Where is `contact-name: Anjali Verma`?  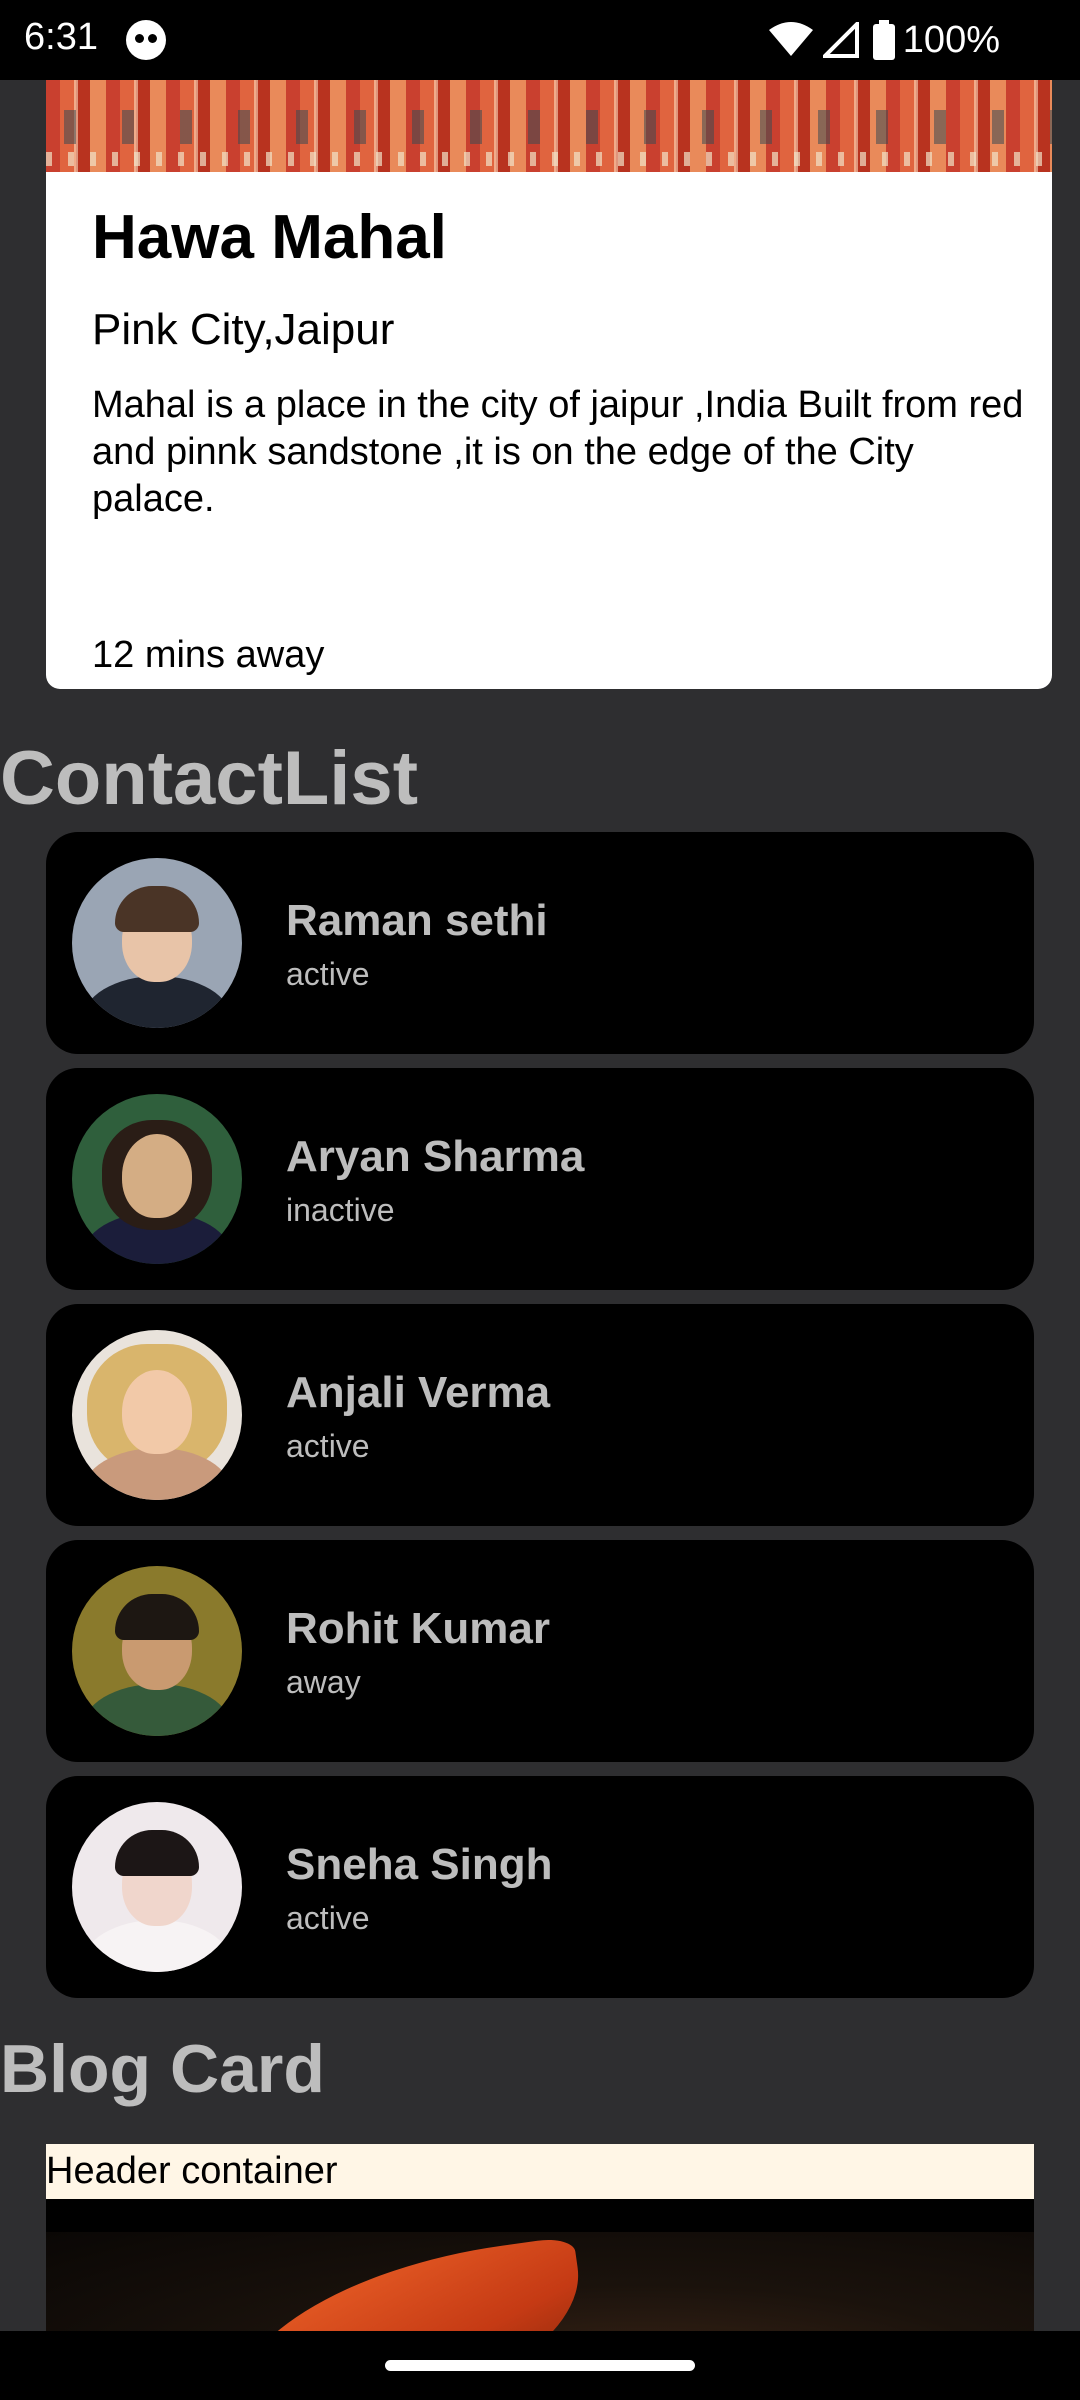
contact-name: Anjali Verma is located at coordinates (418, 1392).